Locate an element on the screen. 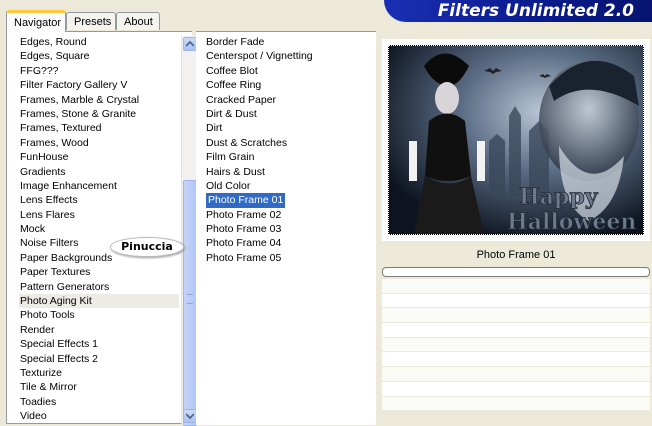 The image size is (652, 426). scroll-up-button is located at coordinates (190, 44).